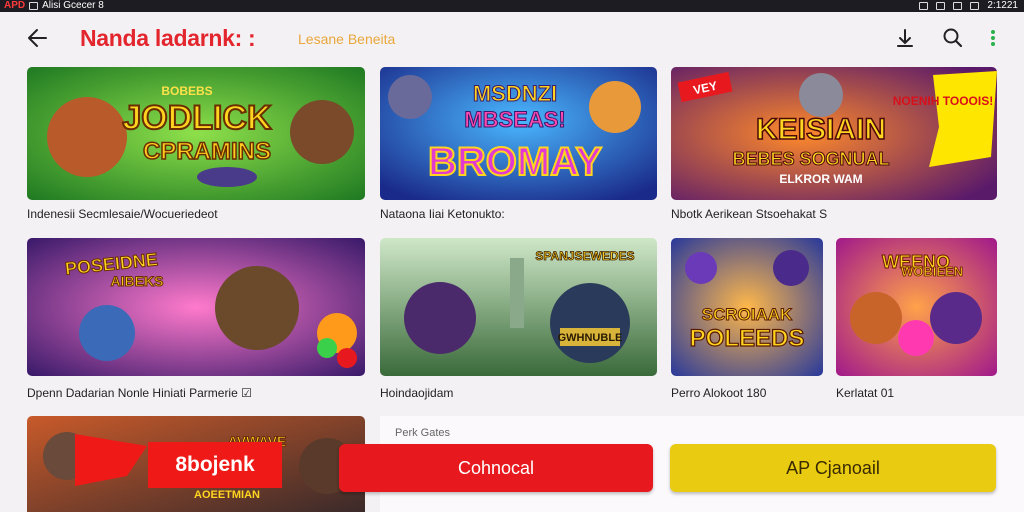 The width and height of the screenshot is (1024, 512). Describe the element at coordinates (197, 118) in the screenshot. I see `art-text: JODLICK` at that location.